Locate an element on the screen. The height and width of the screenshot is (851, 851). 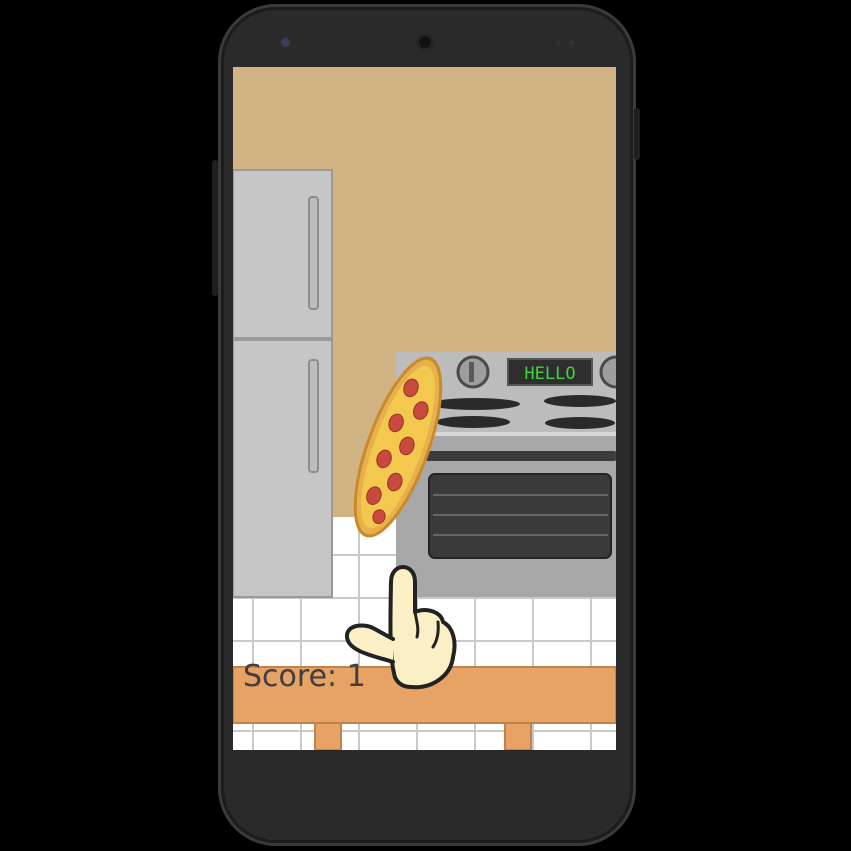
stove-display-text: HELLO is located at coordinates (549, 374).